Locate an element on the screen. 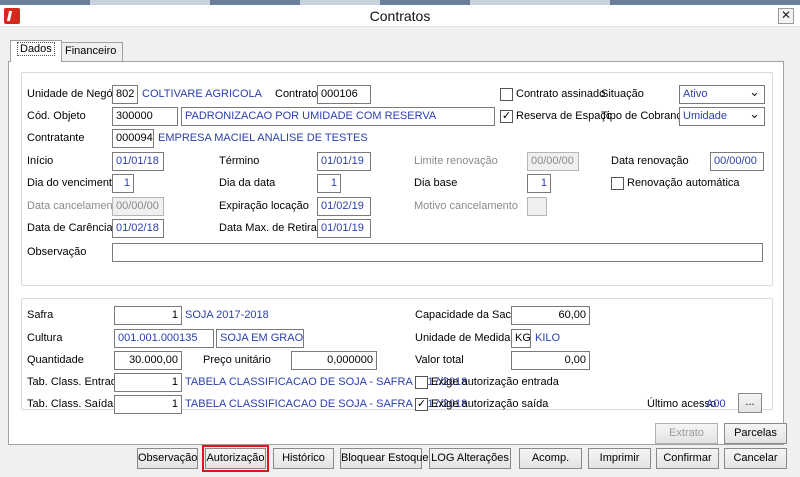 Image resolution: width=800 pixels, height=477 pixels. renovacao-automatica-checkbox is located at coordinates (617, 183).